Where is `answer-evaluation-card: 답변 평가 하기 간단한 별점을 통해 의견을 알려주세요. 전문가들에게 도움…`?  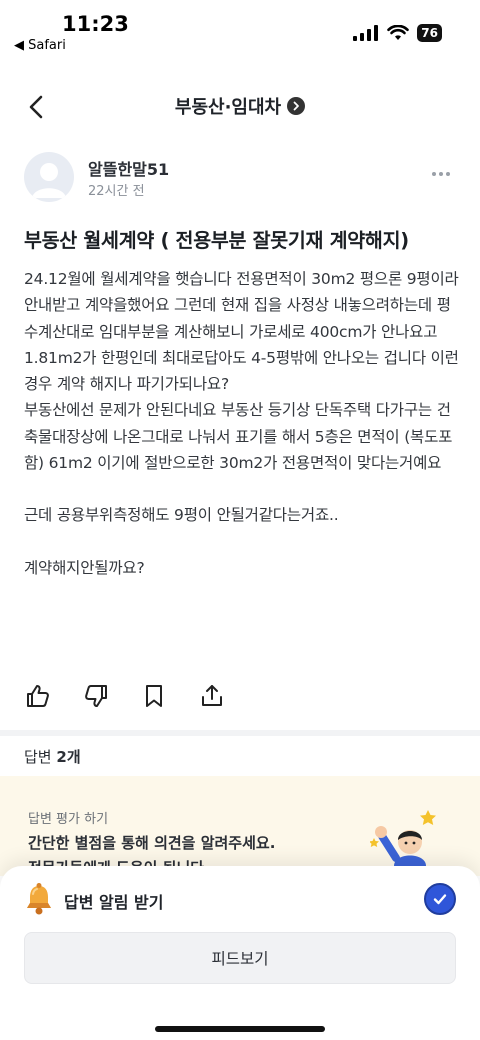 answer-evaluation-card: 답변 평가 하기 간단한 별점을 통해 의견을 알려주세요. 전문가들에게 도움… is located at coordinates (240, 826).